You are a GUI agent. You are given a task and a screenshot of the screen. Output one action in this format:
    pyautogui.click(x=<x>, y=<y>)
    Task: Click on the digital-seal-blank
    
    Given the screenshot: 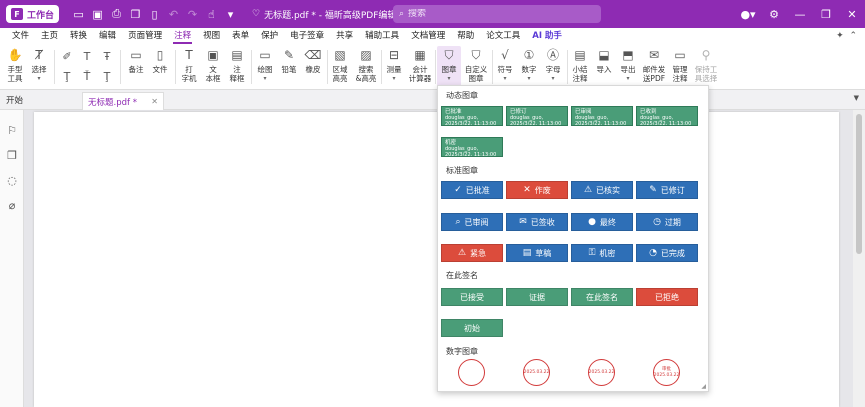 What is the action you would take?
    pyautogui.click(x=471, y=372)
    